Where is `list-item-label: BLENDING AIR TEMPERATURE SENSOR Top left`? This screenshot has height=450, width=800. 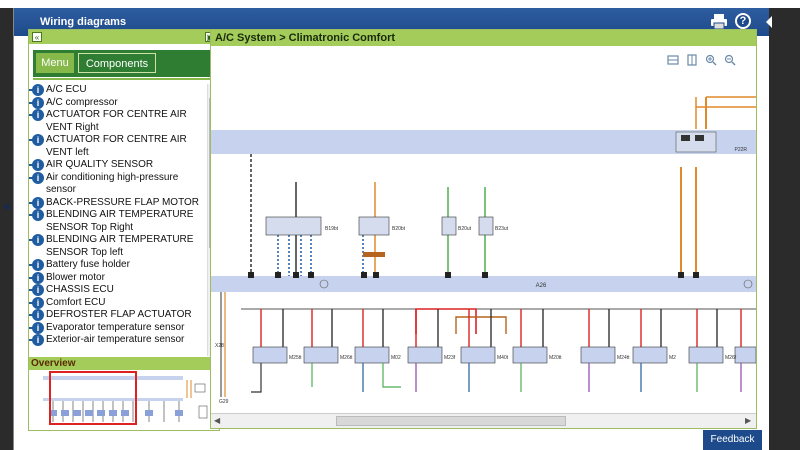
list-item-label: BLENDING AIR TEMPERATURE SENSOR Top left is located at coordinates (120, 246).